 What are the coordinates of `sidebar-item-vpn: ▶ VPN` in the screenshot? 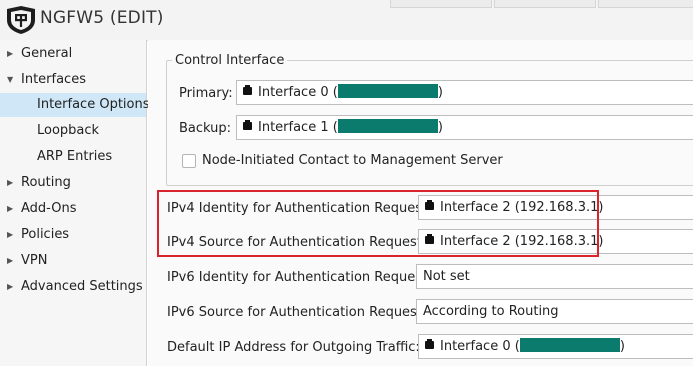 It's located at (73, 261).